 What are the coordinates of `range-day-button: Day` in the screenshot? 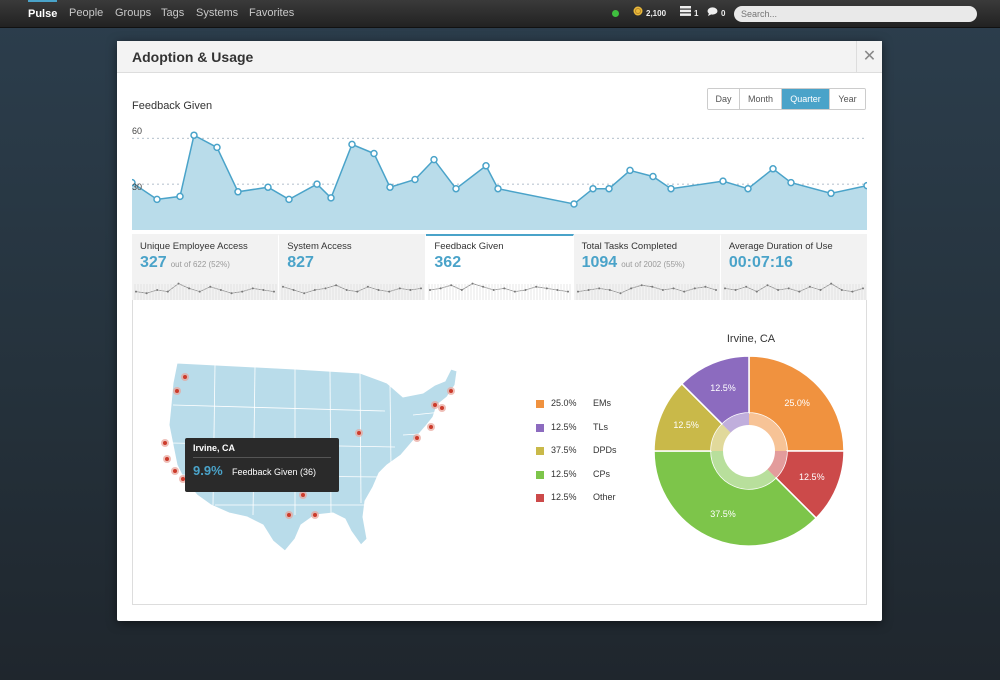 It's located at (724, 99).